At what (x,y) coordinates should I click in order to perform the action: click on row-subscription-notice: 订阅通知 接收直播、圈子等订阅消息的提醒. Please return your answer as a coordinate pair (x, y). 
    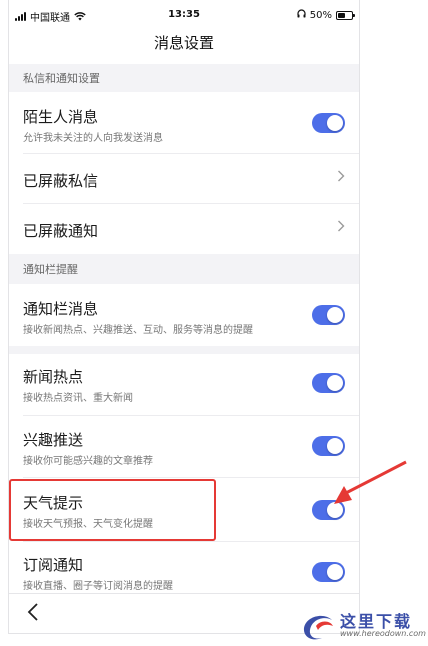
    Looking at the image, I should click on (184, 569).